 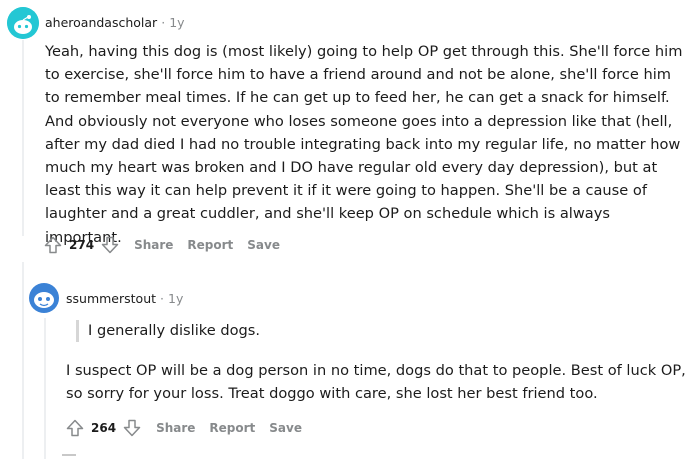 What do you see at coordinates (101, 22) in the screenshot?
I see `username: aheroandascholar` at bounding box center [101, 22].